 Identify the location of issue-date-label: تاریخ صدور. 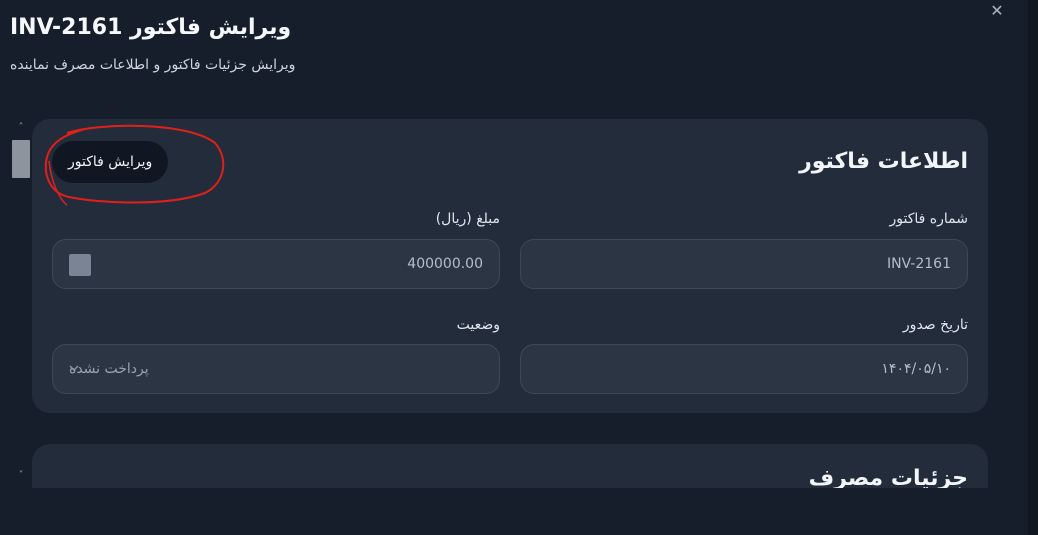
(935, 325).